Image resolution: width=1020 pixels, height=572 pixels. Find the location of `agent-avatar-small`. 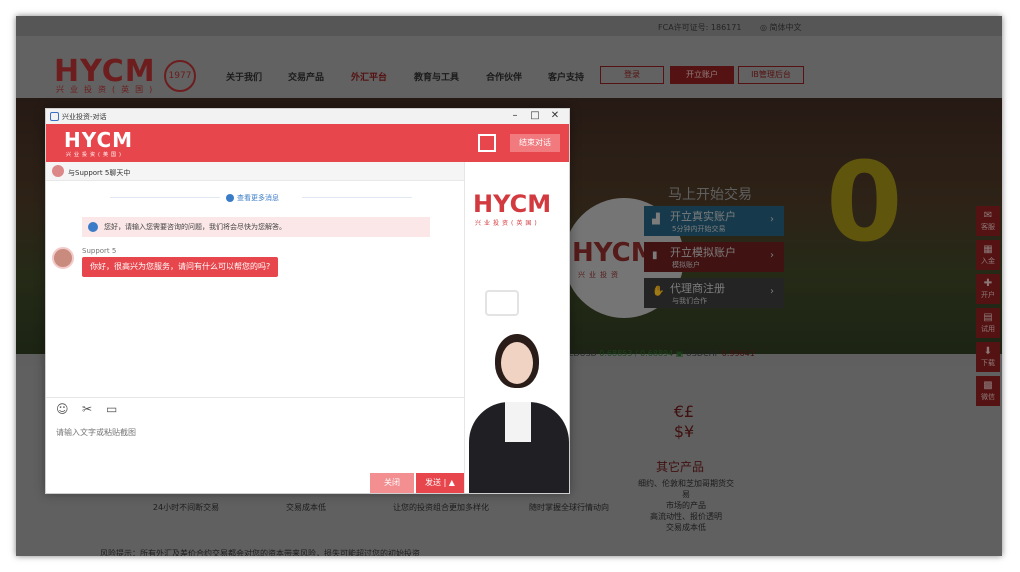

agent-avatar-small is located at coordinates (58, 171).